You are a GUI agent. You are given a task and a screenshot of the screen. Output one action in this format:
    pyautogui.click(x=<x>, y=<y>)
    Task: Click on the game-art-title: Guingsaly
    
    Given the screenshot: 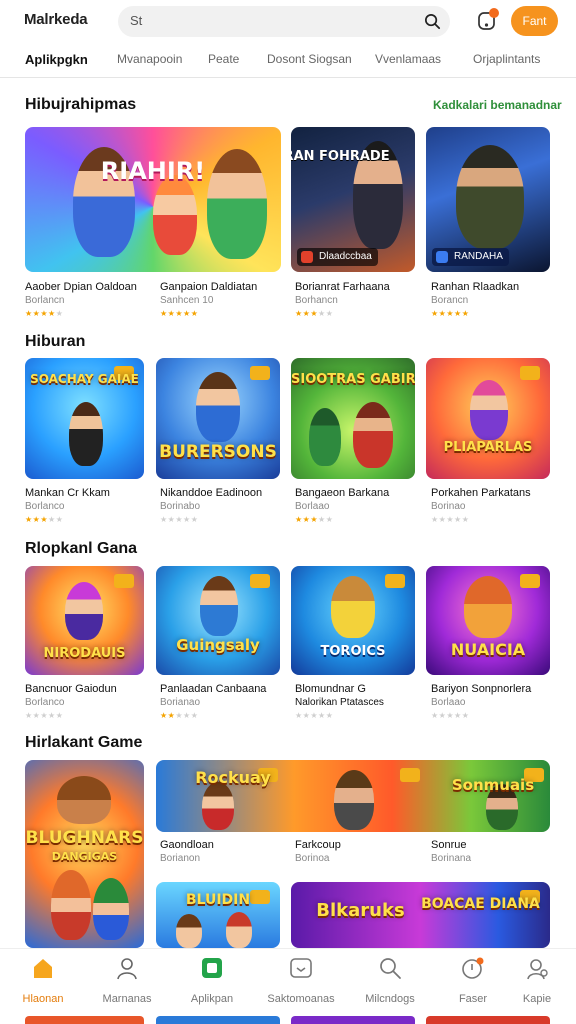 What is the action you would take?
    pyautogui.click(x=218, y=645)
    